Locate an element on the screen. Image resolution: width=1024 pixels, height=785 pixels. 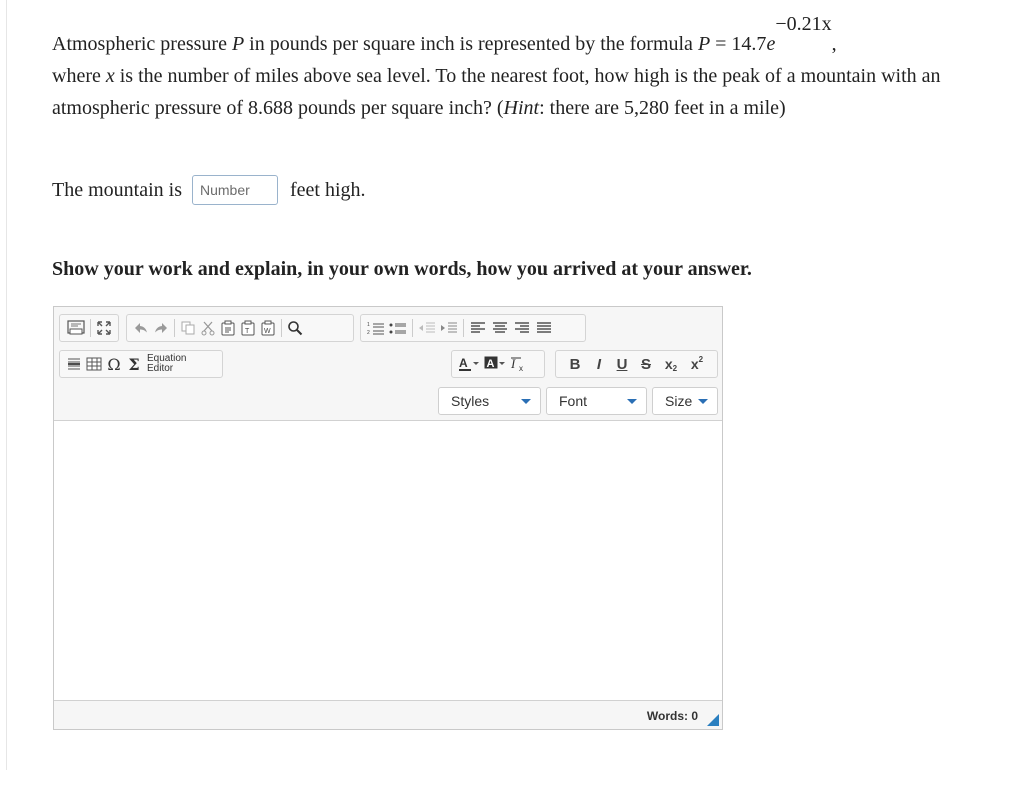
var-p: P is located at coordinates (238, 44).